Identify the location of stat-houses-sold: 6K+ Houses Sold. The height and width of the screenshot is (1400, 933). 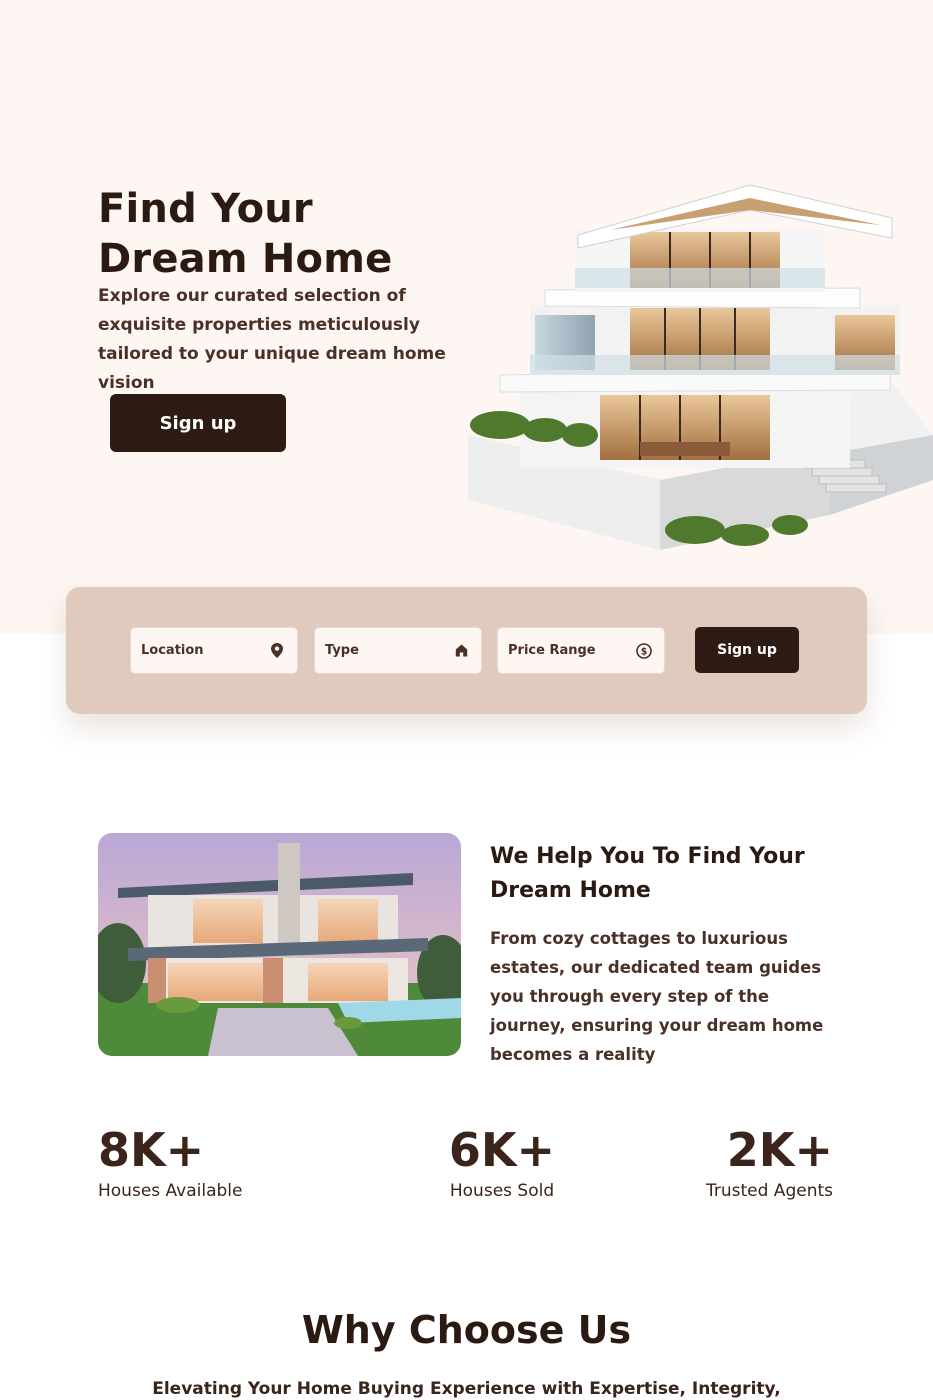
(502, 1163).